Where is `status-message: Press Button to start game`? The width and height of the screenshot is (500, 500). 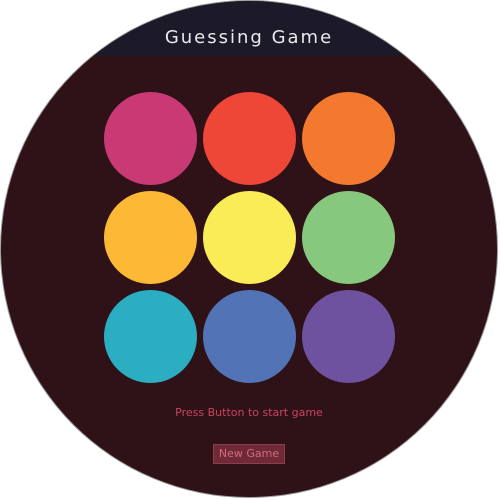 status-message: Press Button to start game is located at coordinates (249, 412).